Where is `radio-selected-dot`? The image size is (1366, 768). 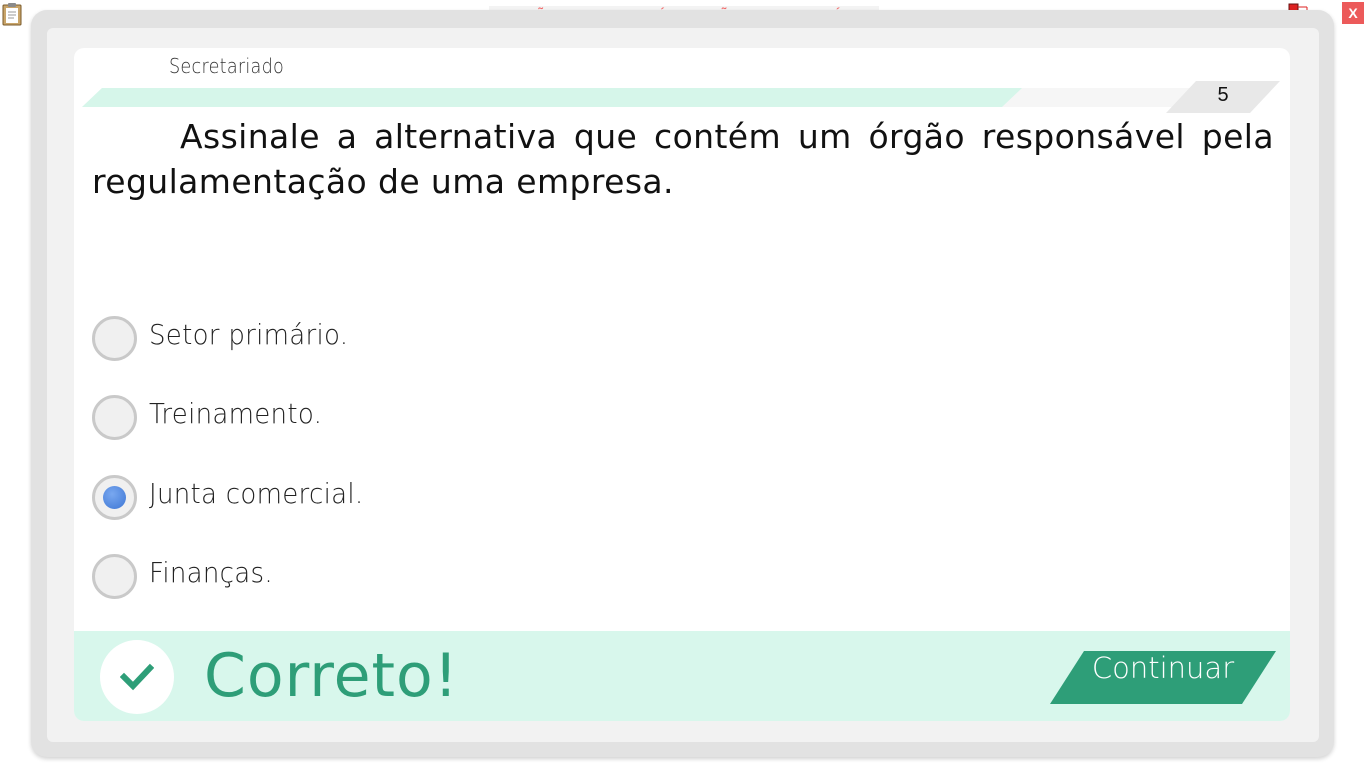 radio-selected-dot is located at coordinates (114, 497).